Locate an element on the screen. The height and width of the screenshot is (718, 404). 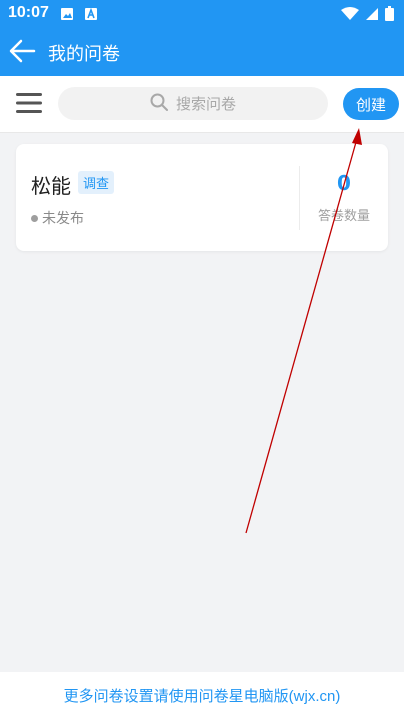
footer: 更多问卷设置请使用问卷星电脑版(wjx.cn) is located at coordinates (202, 695).